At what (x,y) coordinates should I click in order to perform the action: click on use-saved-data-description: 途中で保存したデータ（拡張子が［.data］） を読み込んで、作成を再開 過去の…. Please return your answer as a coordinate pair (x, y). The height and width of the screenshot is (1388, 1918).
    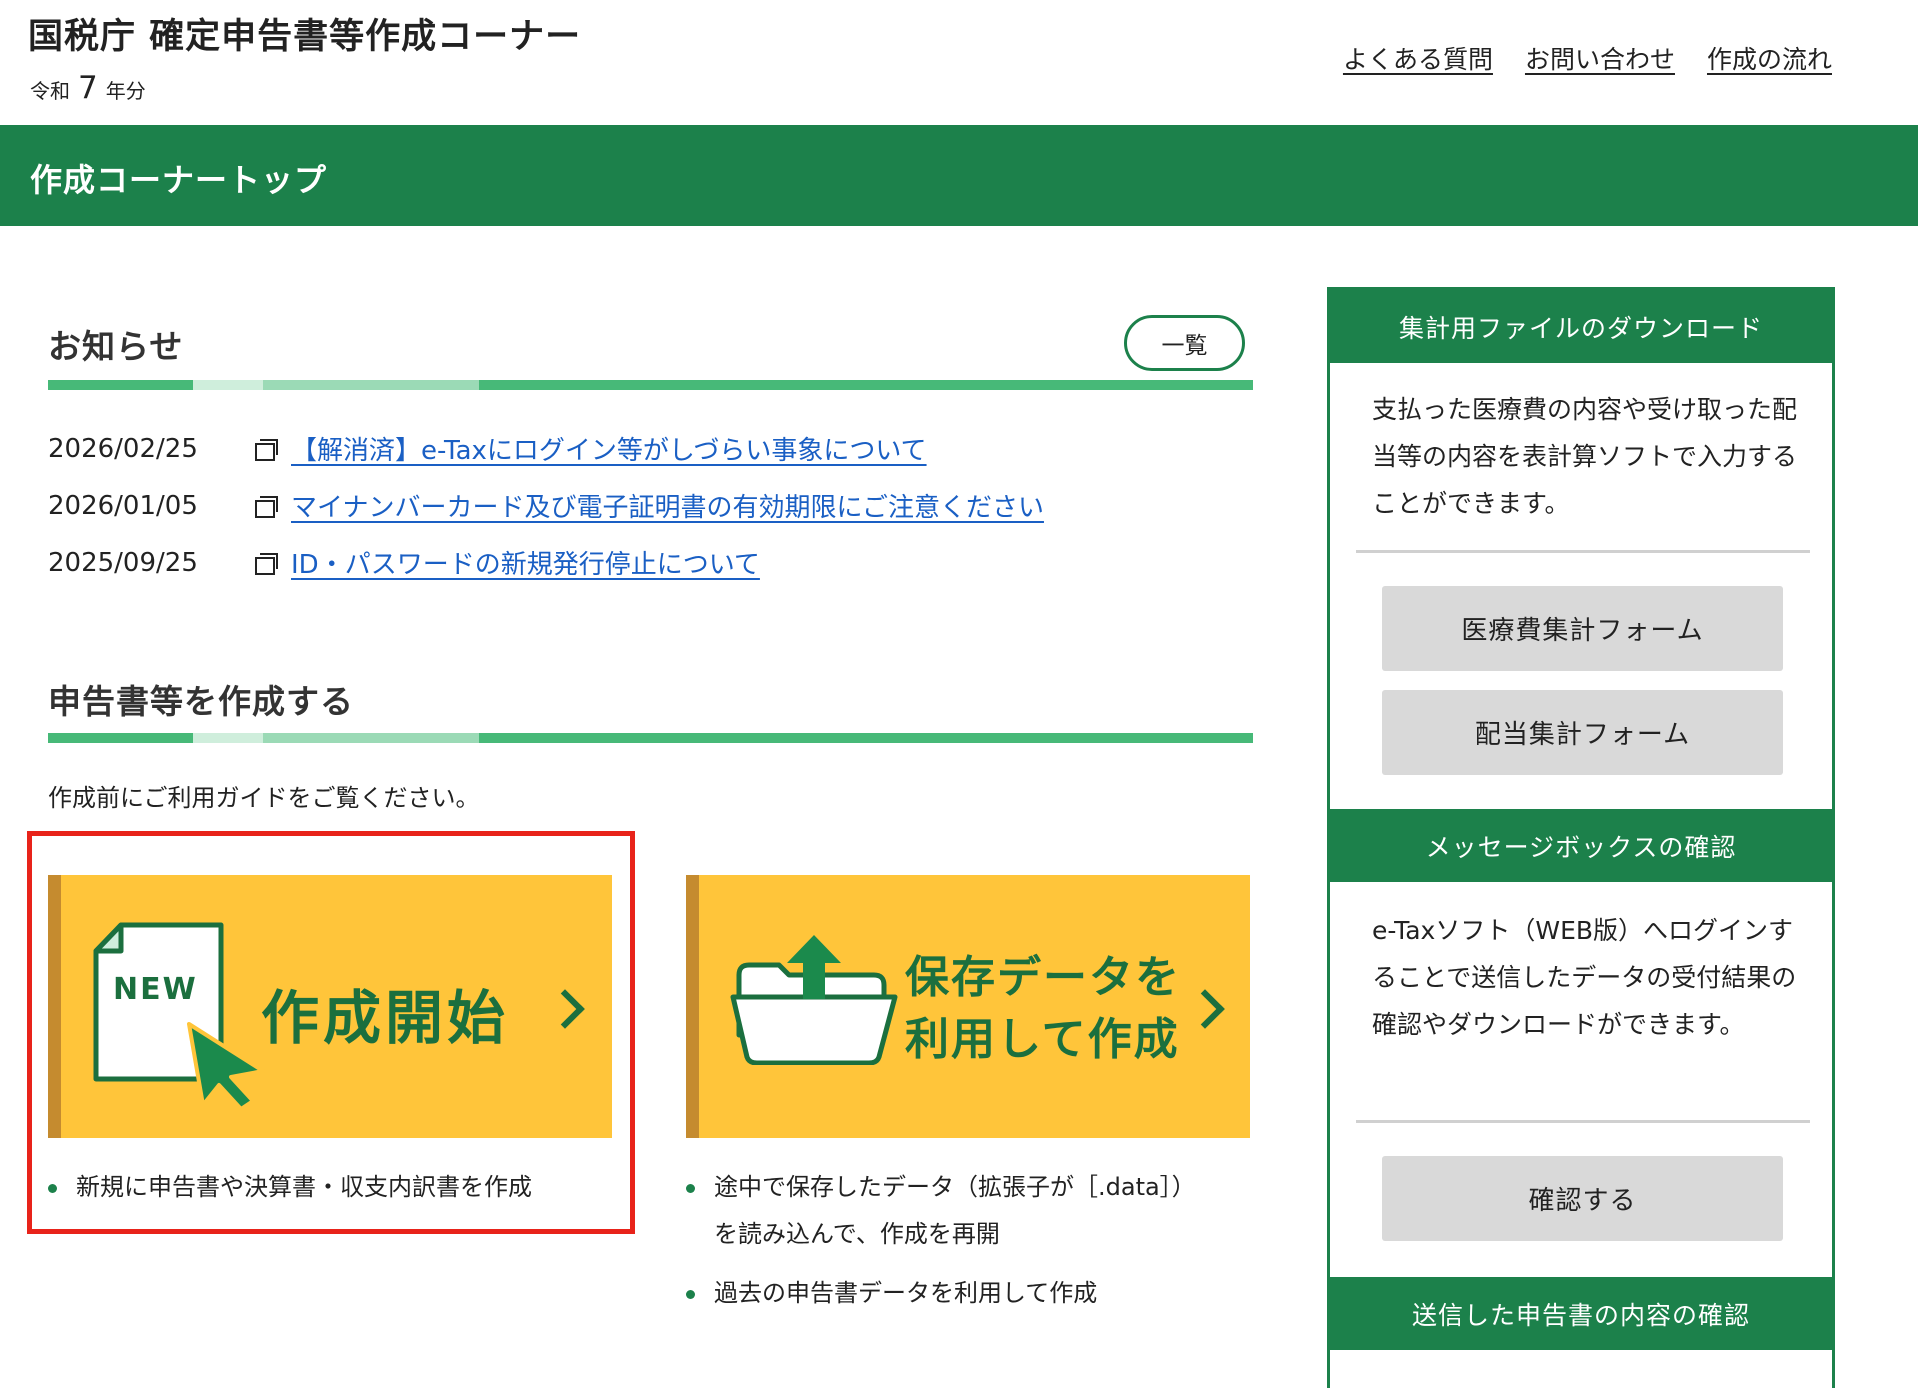
    Looking at the image, I should click on (941, 1240).